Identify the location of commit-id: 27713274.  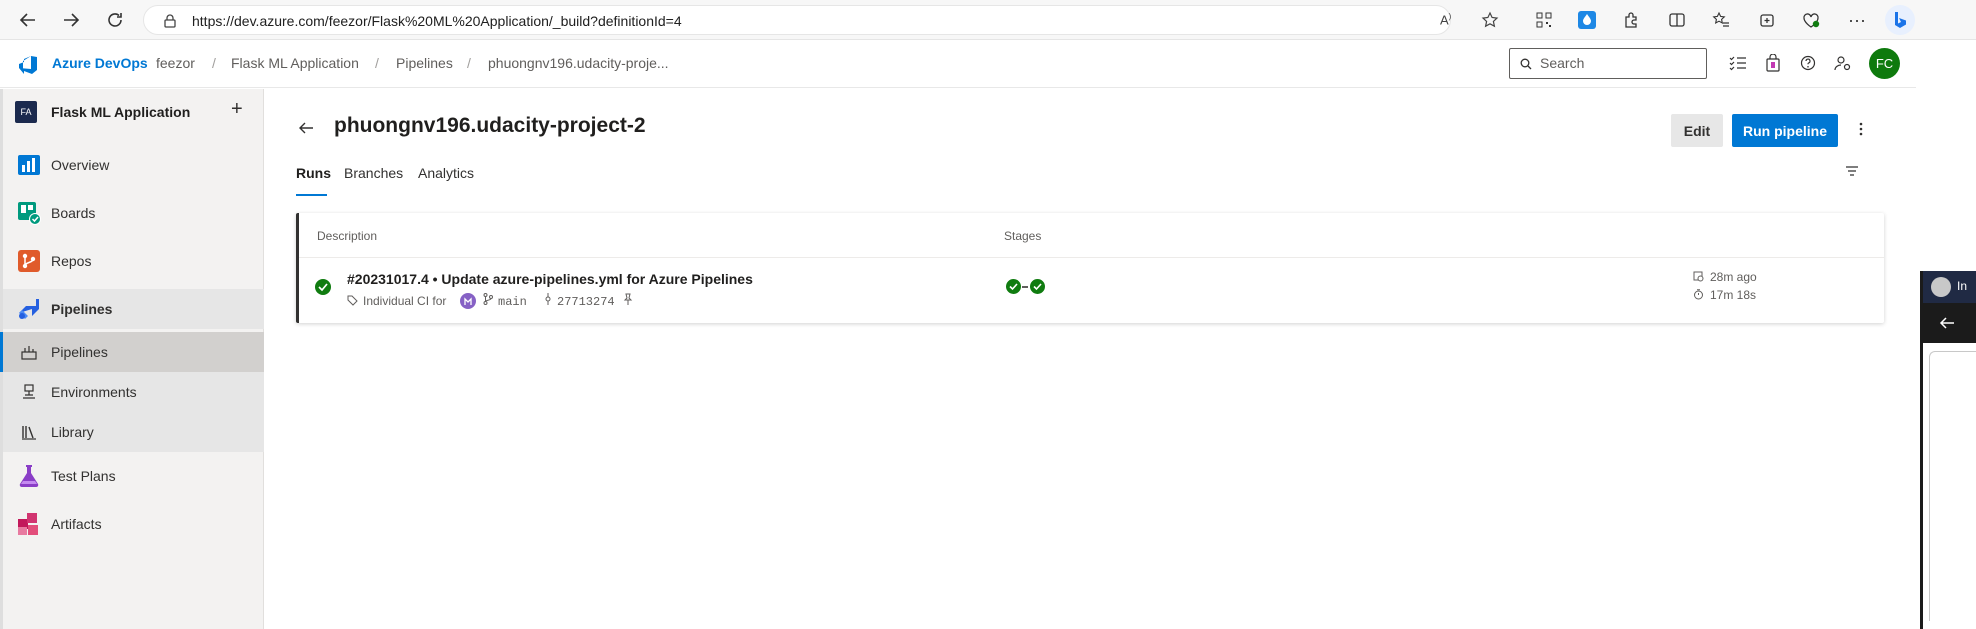
(586, 302).